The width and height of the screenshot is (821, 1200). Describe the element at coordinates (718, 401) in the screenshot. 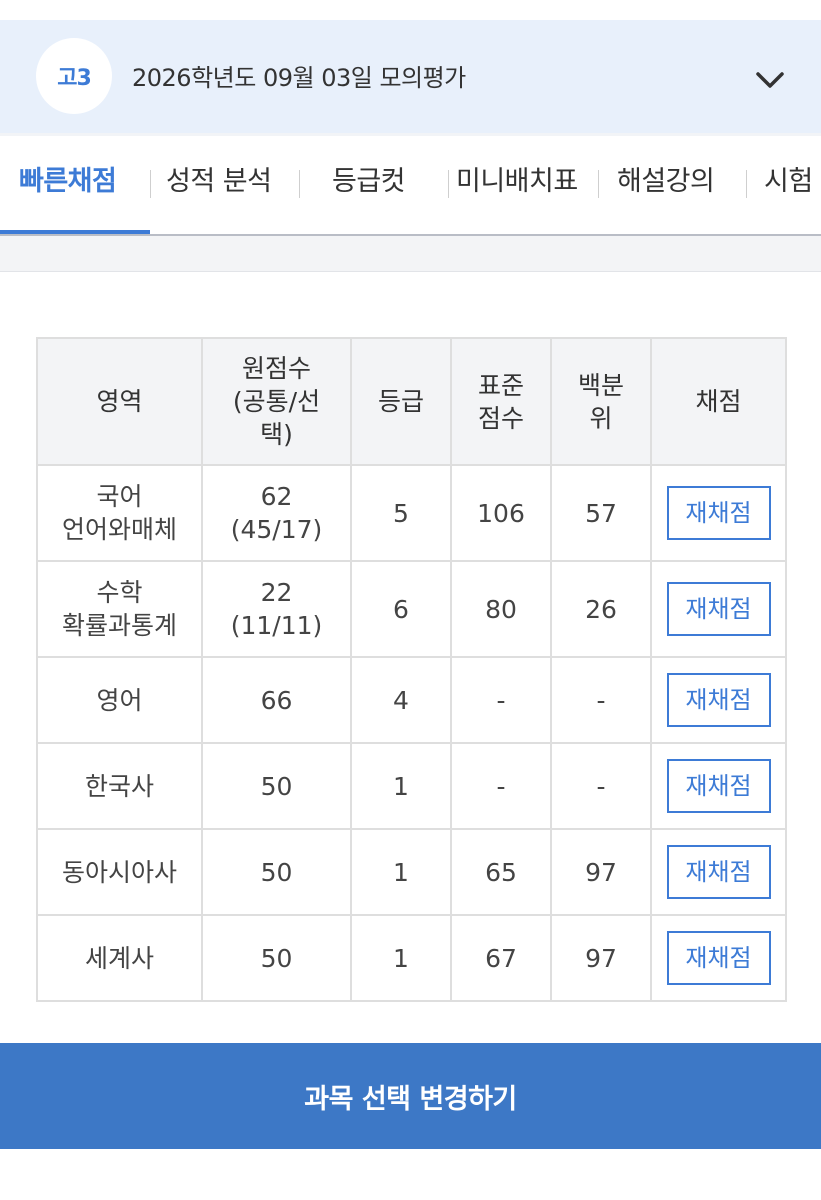

I see `header-scoring: 채점` at that location.